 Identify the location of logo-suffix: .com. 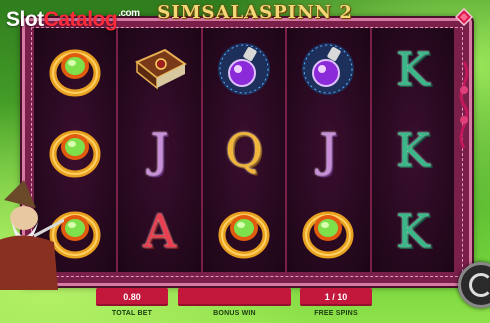
(129, 13).